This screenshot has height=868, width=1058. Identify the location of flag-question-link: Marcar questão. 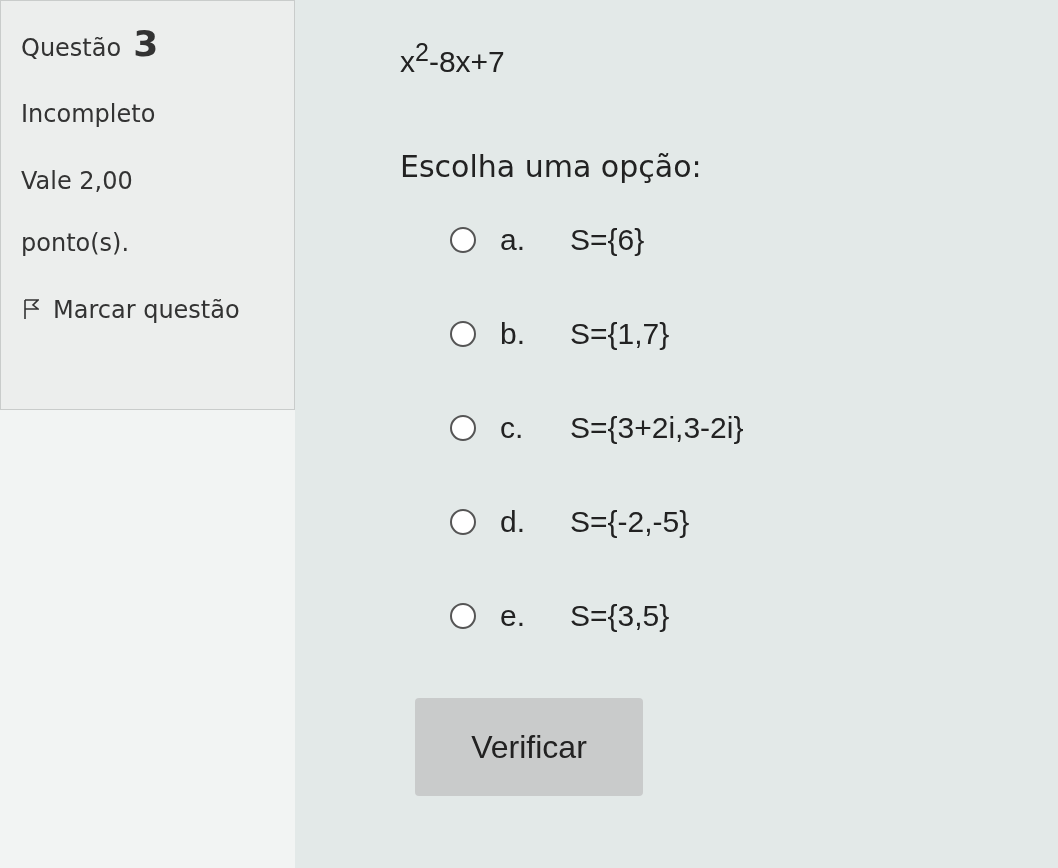
(131, 310).